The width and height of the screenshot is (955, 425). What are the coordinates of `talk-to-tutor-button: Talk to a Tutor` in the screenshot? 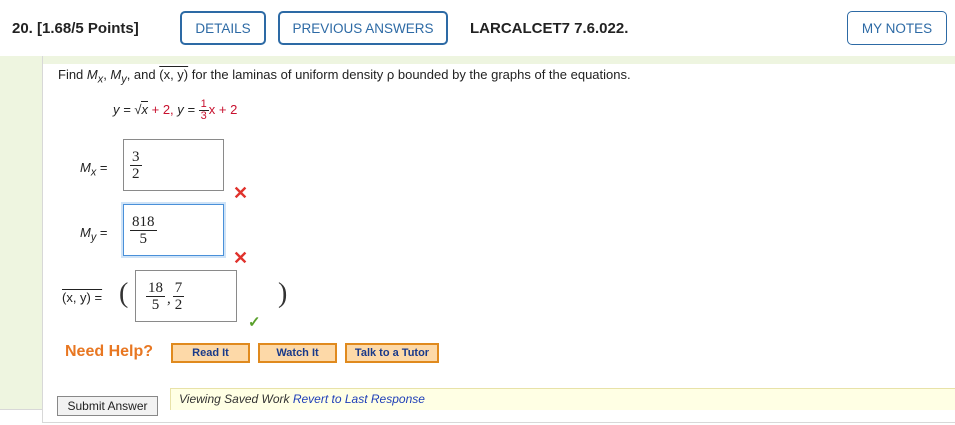 It's located at (392, 353).